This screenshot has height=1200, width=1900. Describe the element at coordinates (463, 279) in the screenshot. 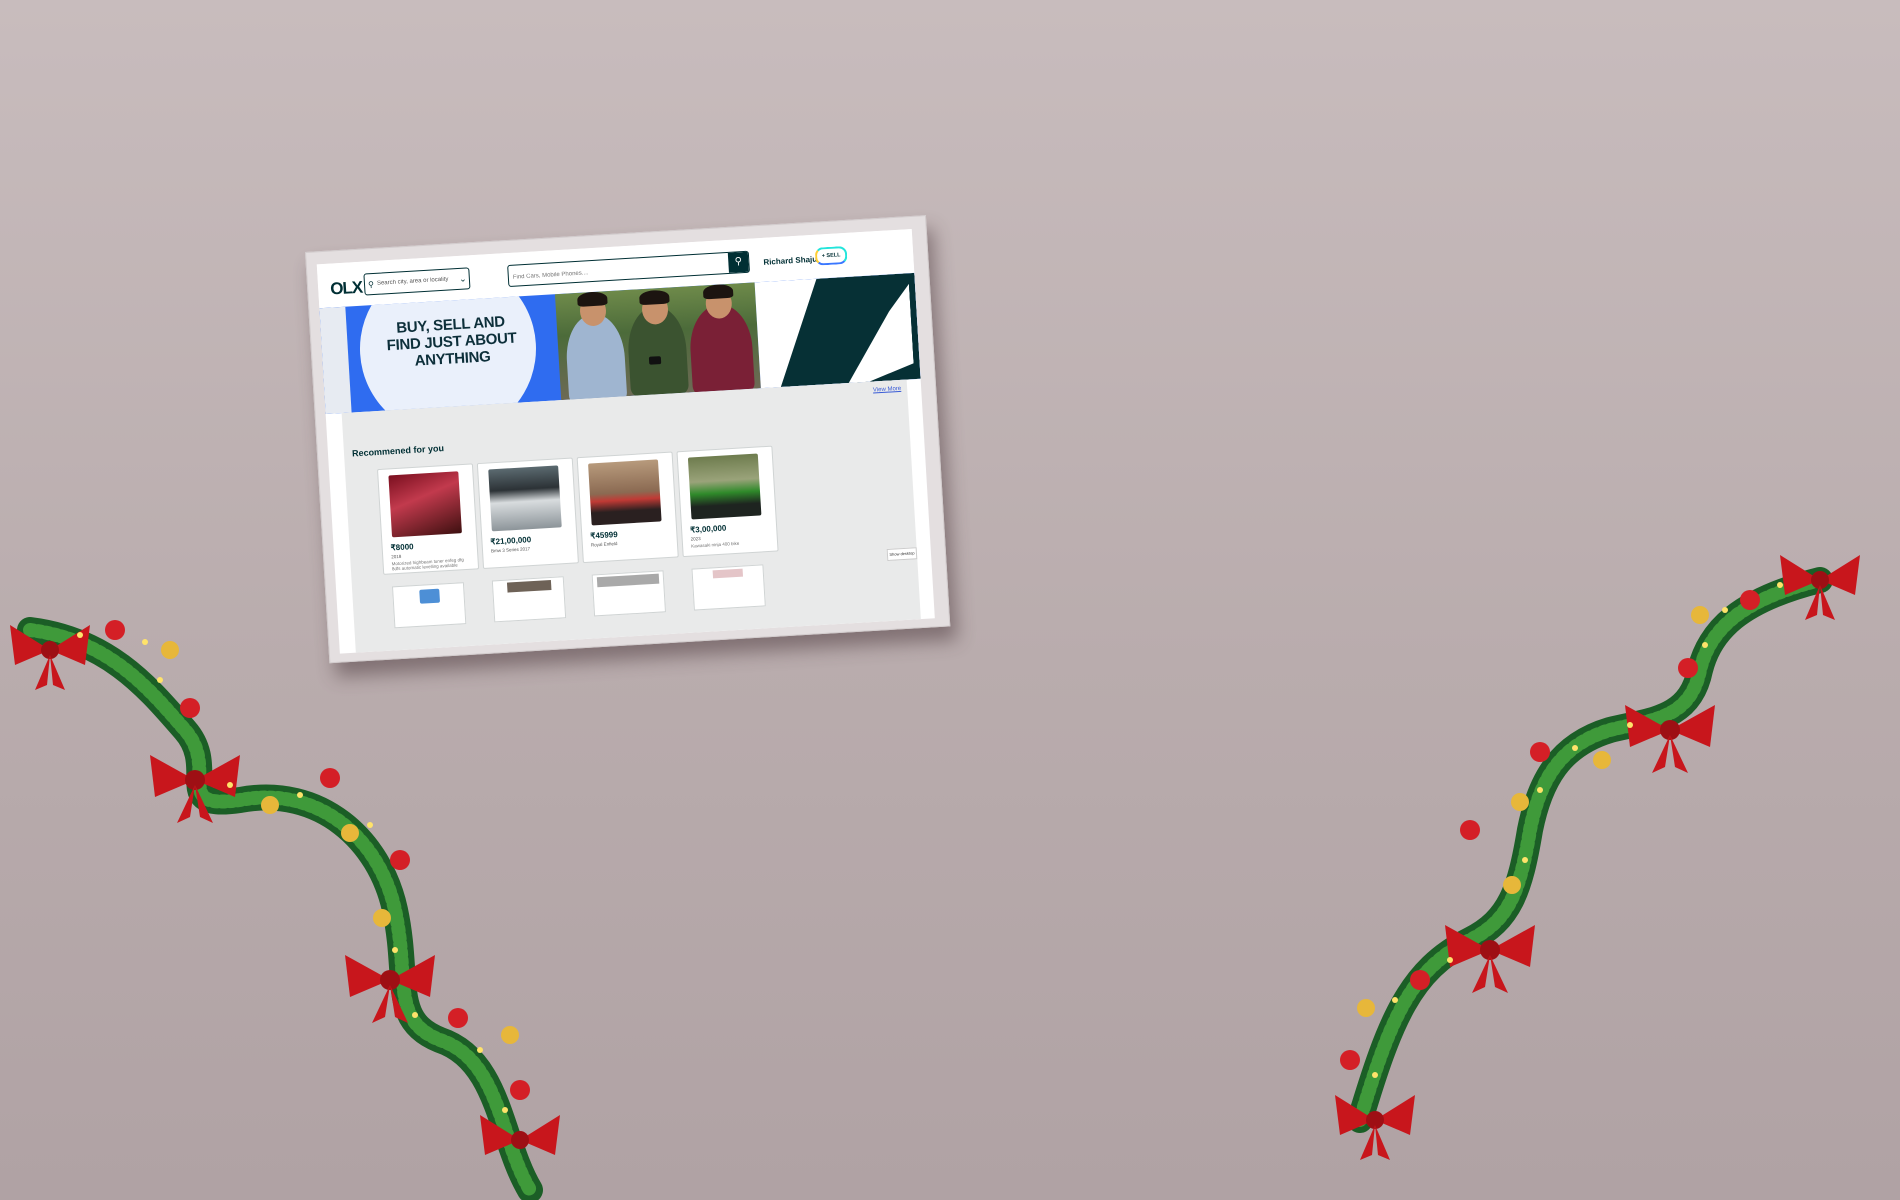

I see `chevron-down-icon: ⌄` at that location.